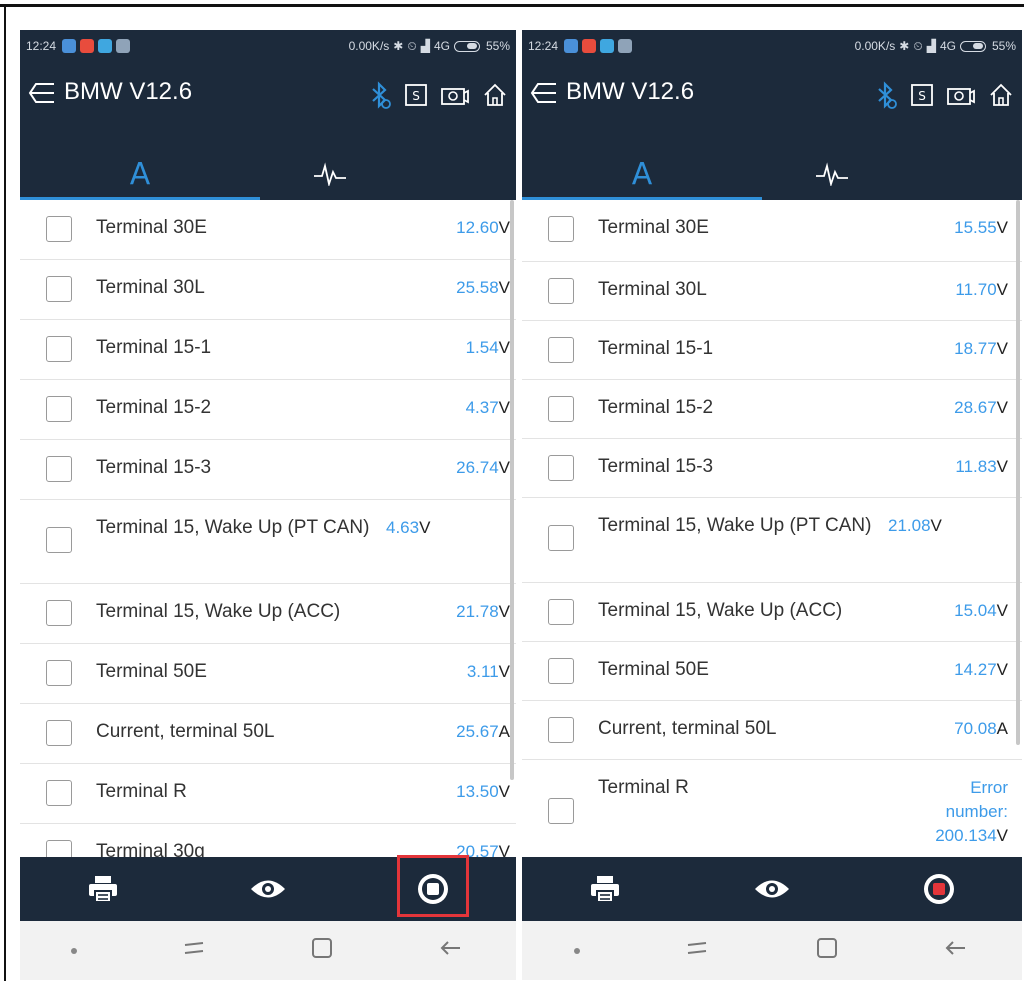 The image size is (1024, 981). I want to click on bottom-toolbar, so click(772, 889).